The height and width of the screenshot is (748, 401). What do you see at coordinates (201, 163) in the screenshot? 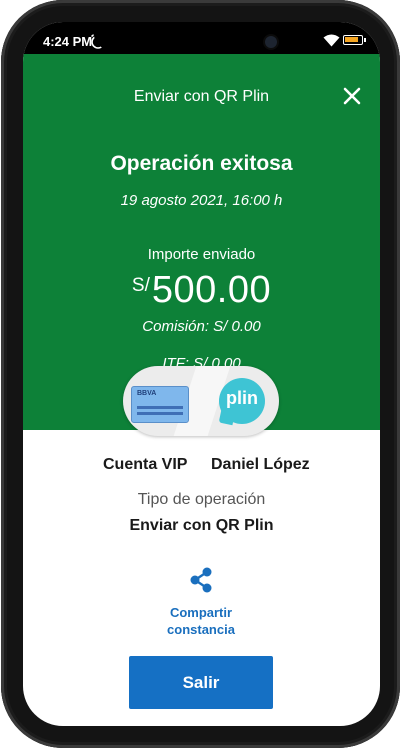
I see `operation-title: Operación exitosa` at bounding box center [201, 163].